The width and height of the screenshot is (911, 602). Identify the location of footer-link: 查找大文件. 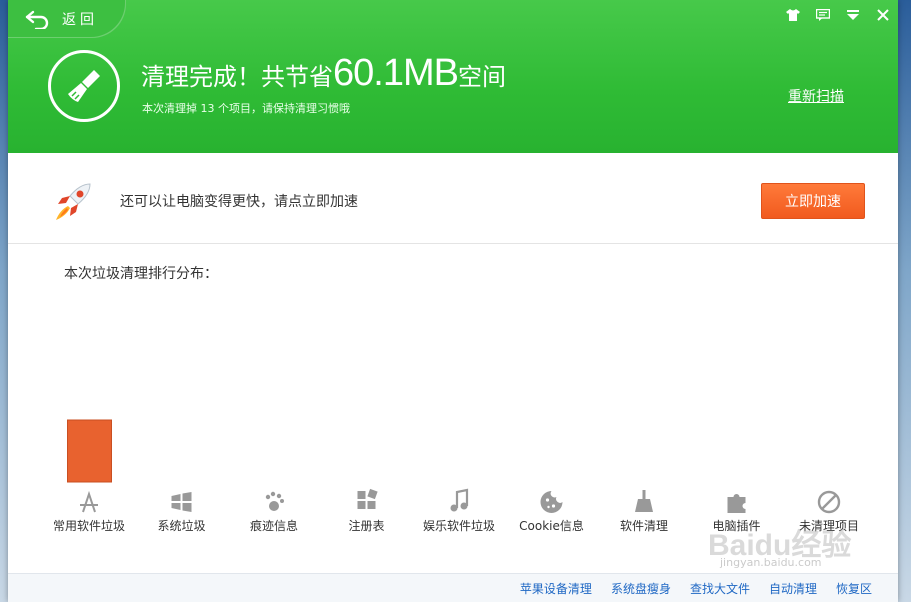
(720, 588).